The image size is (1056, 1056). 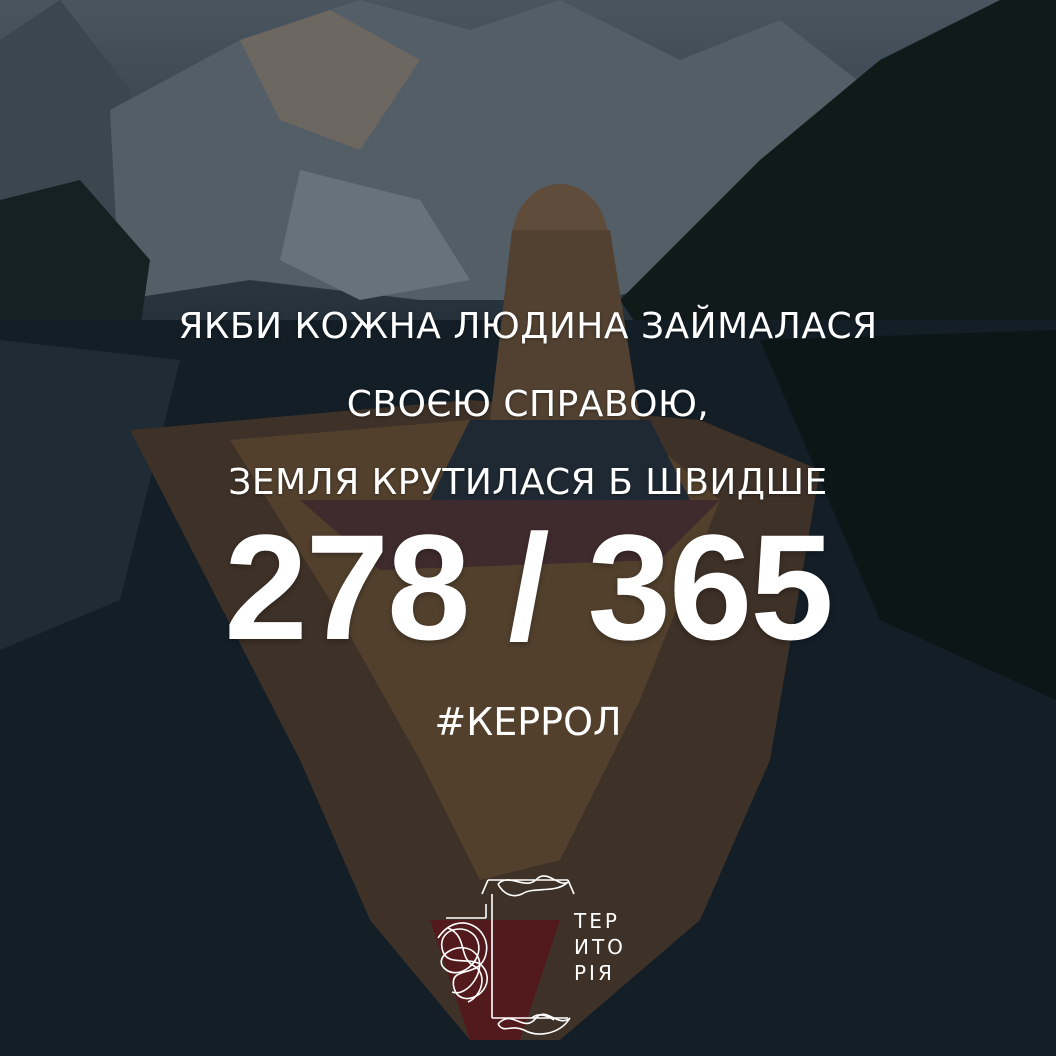 I want to click on quote-line-3: ЗЕМЛЯ КРУТИЛАСЯ Б ШВИДШЕ, so click(x=528, y=482).